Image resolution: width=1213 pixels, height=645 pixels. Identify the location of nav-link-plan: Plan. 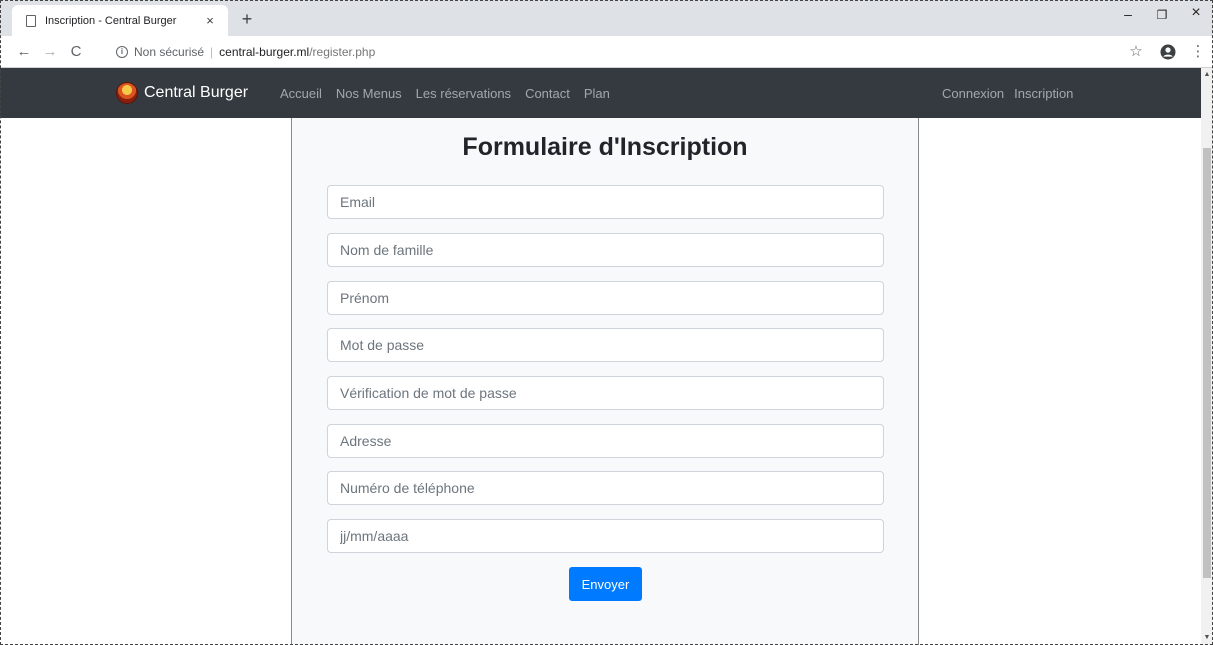
(597, 93).